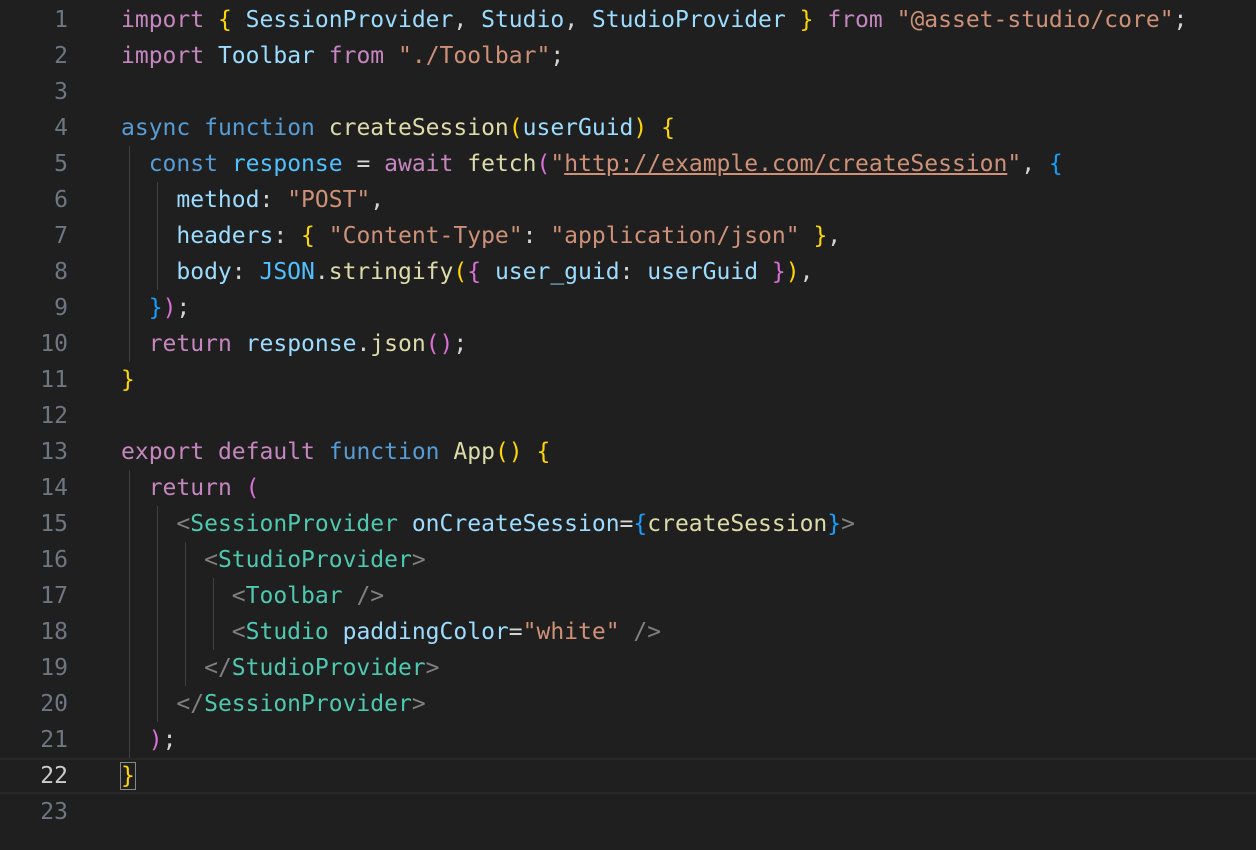  What do you see at coordinates (266, 452) in the screenshot?
I see `code-token: default` at bounding box center [266, 452].